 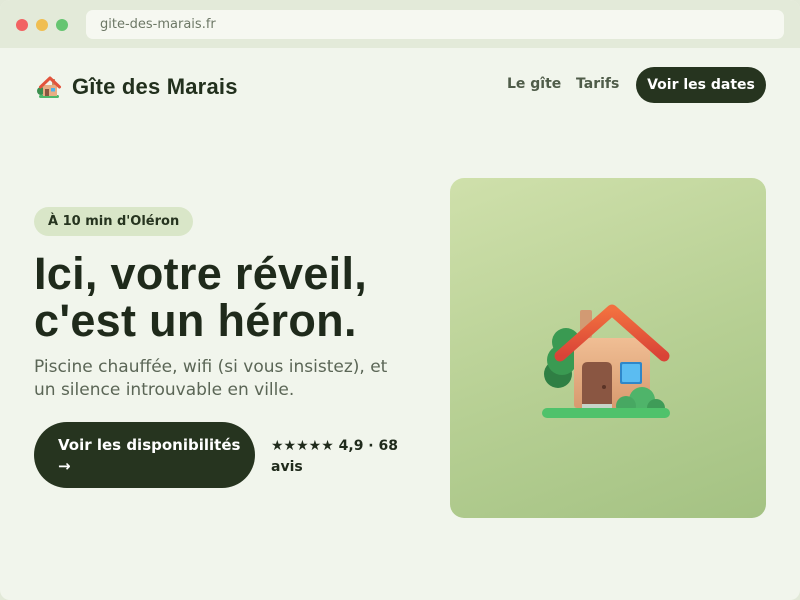 I want to click on hero-headline: Ici, votre réveil, c'est un héron., so click(x=244, y=297).